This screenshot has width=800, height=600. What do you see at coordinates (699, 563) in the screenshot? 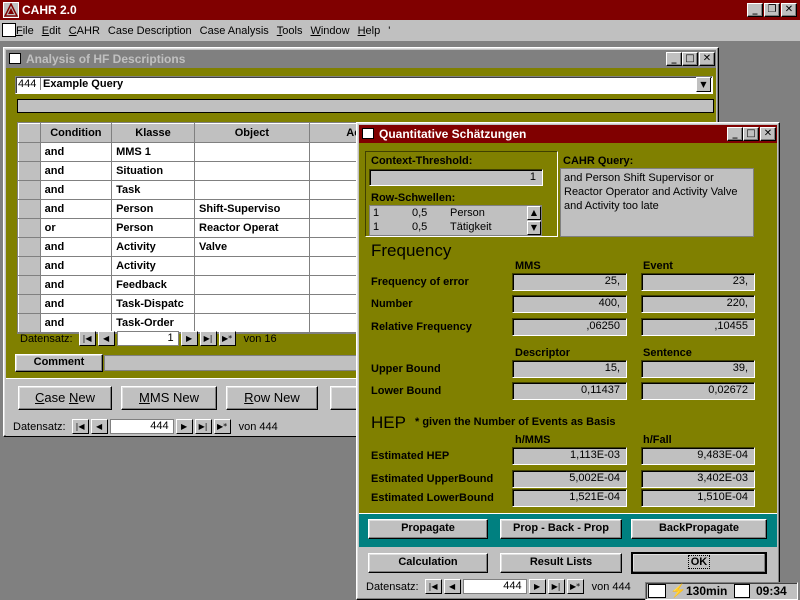
I see `ok-button: OK` at bounding box center [699, 563].